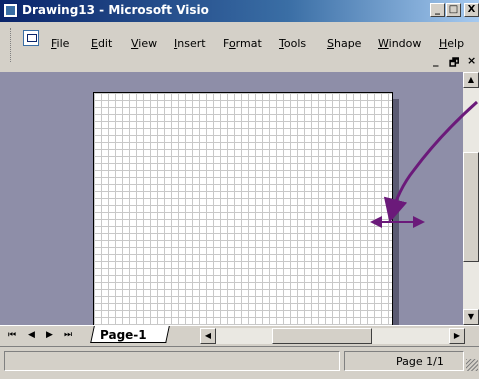 The image size is (479, 379). I want to click on next-page-icon: ▶, so click(49, 335).